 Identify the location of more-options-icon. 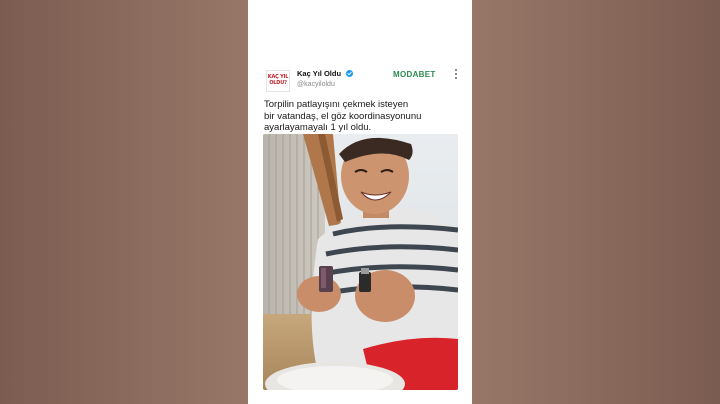
(456, 74).